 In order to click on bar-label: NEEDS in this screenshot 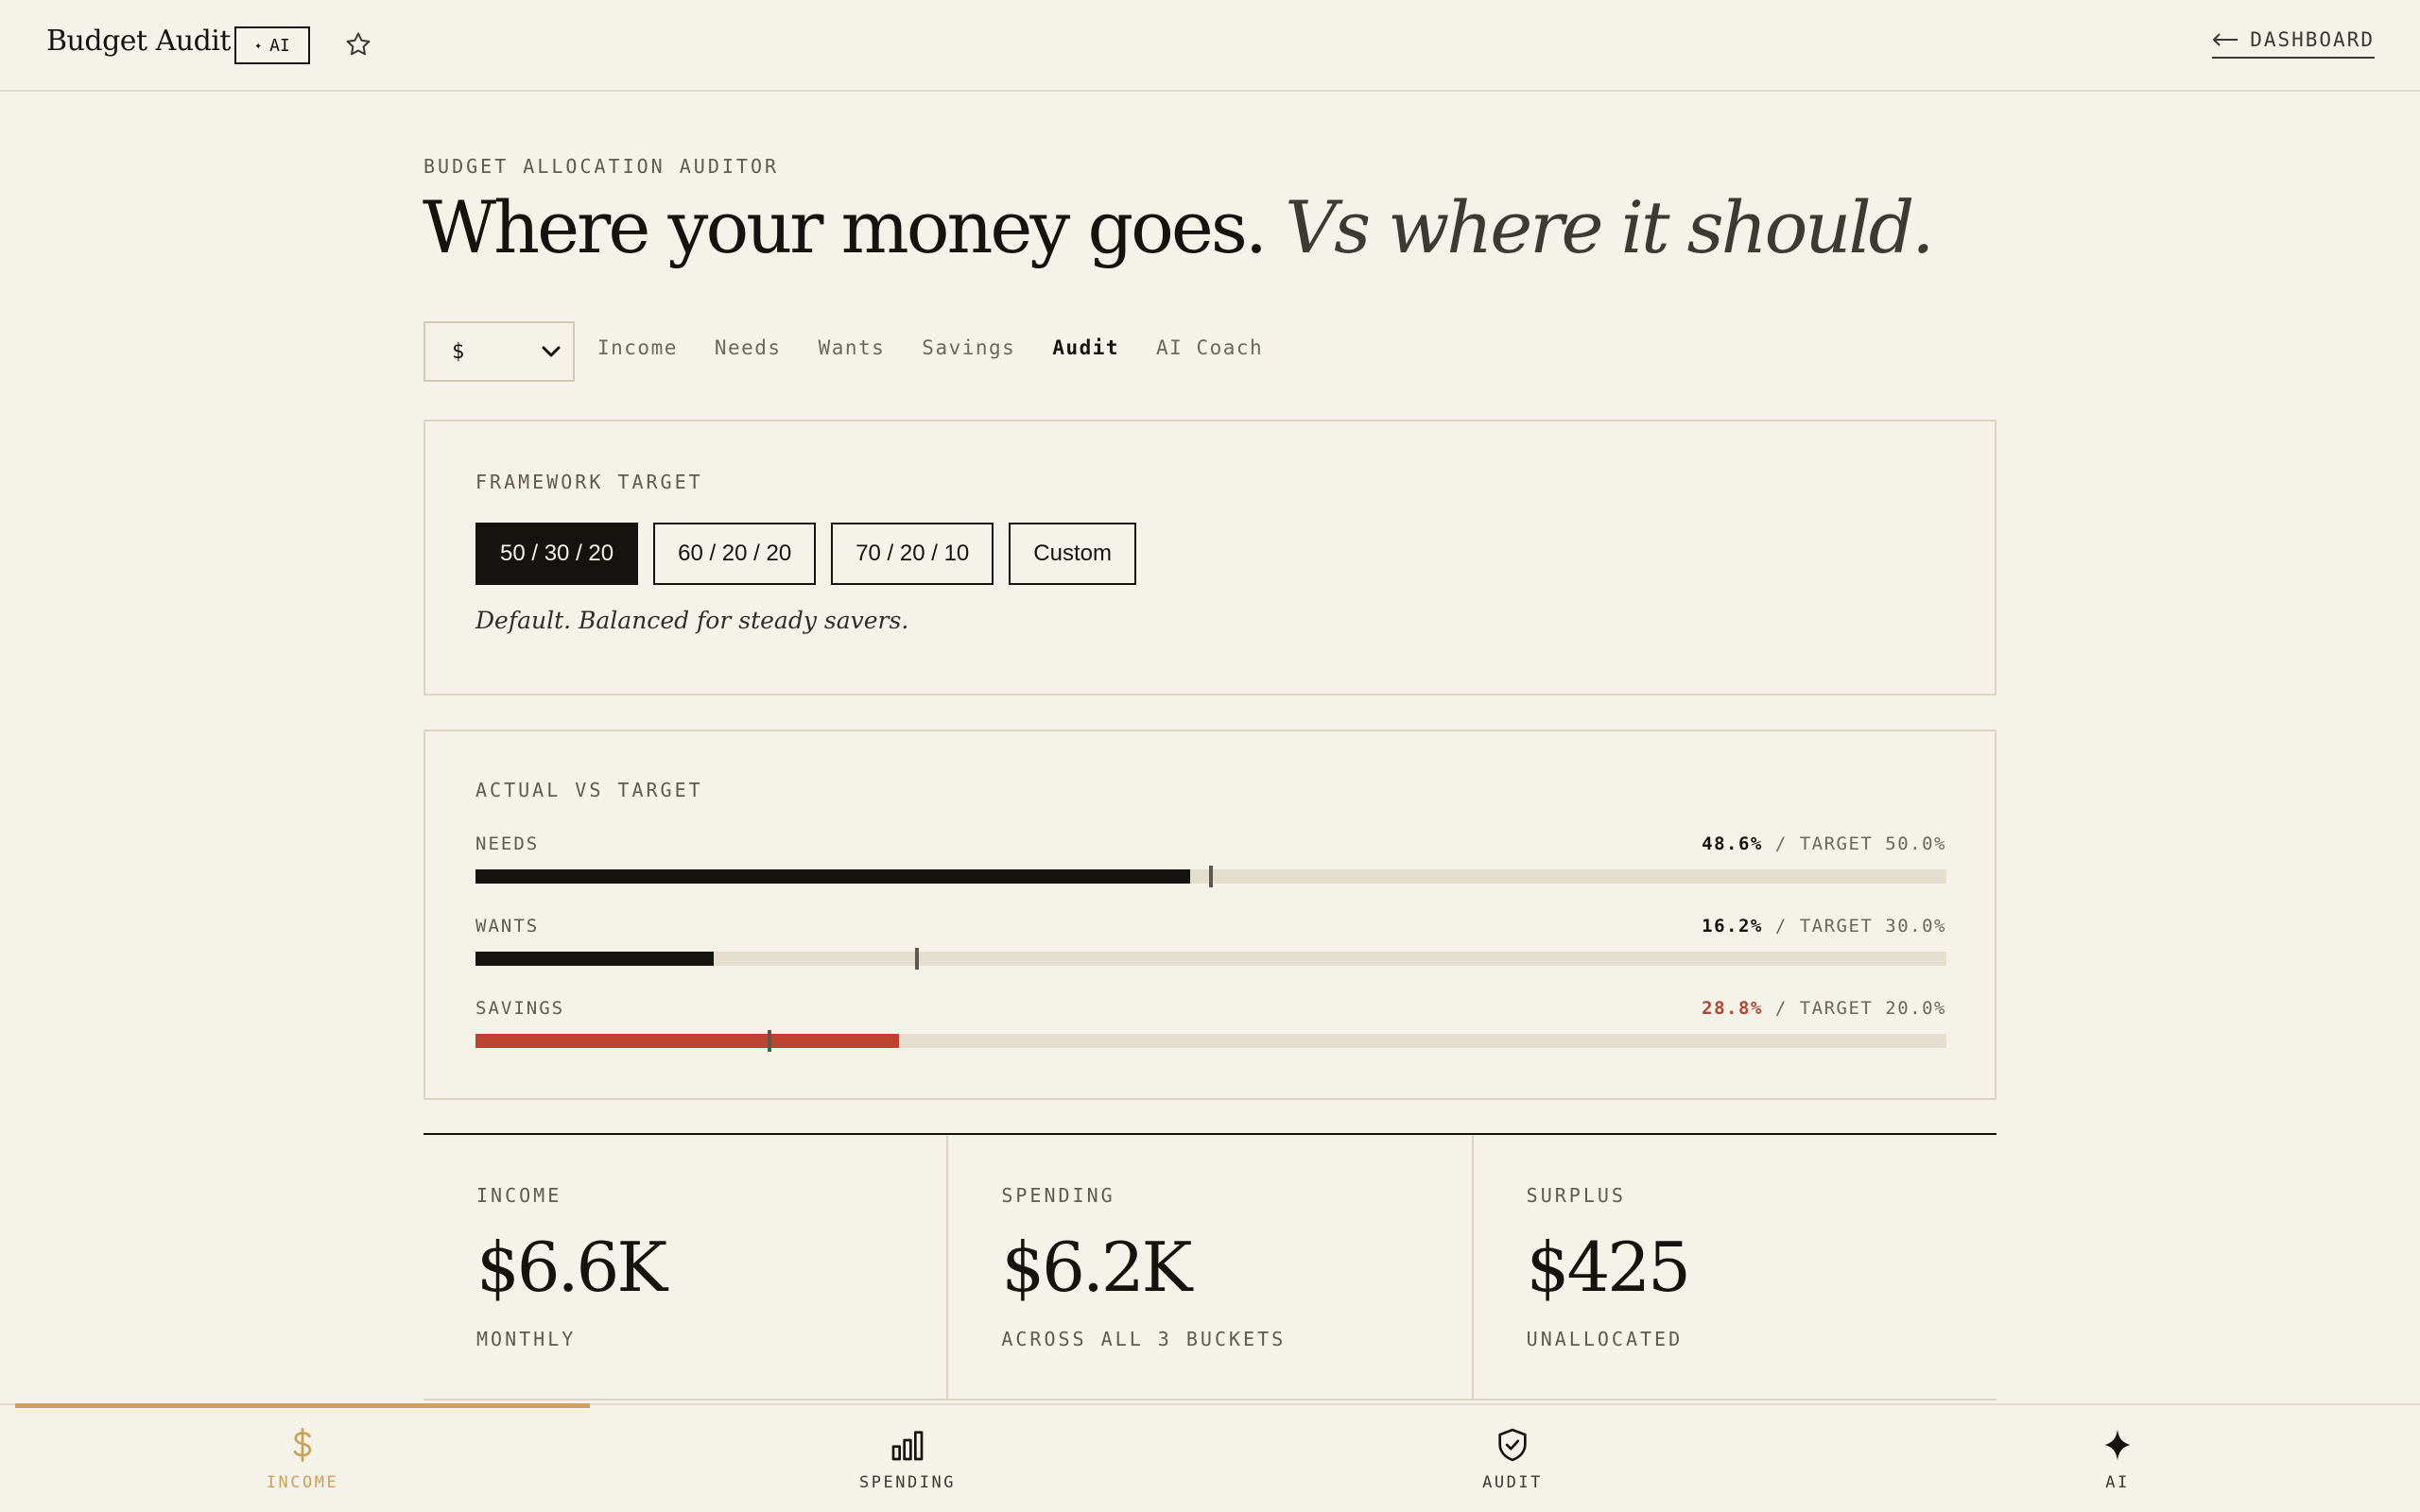, I will do `click(508, 843)`.